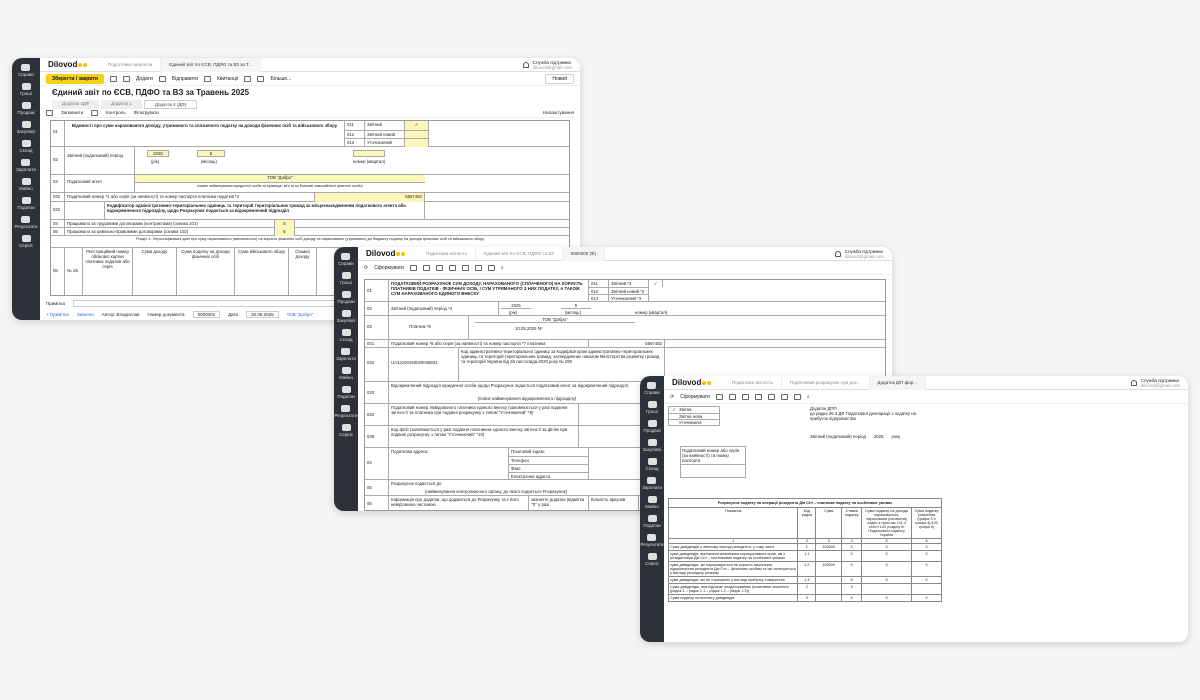 Image resolution: width=1200 pixels, height=700 pixels. I want to click on payer-field: ТОВ "Добро", so click(555, 320).